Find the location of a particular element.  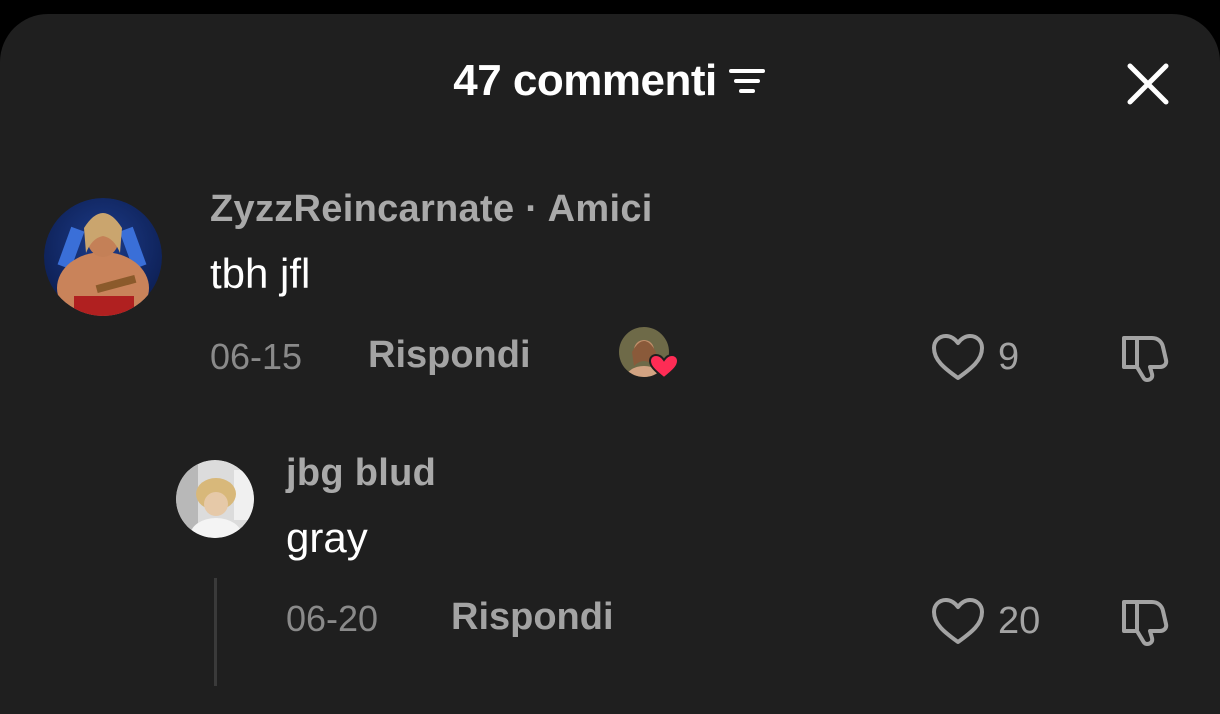

comment-username: ZyzzReincarnate is located at coordinates (362, 209).